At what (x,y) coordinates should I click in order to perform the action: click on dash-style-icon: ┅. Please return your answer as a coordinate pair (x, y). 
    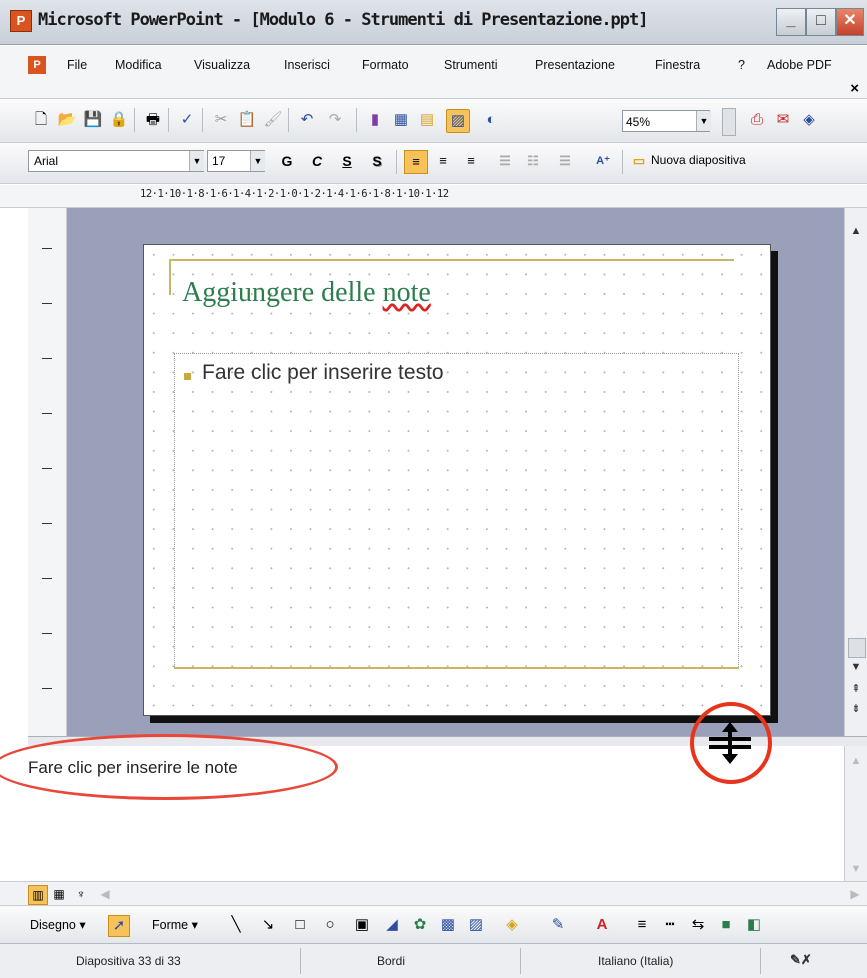
    Looking at the image, I should click on (670, 925).